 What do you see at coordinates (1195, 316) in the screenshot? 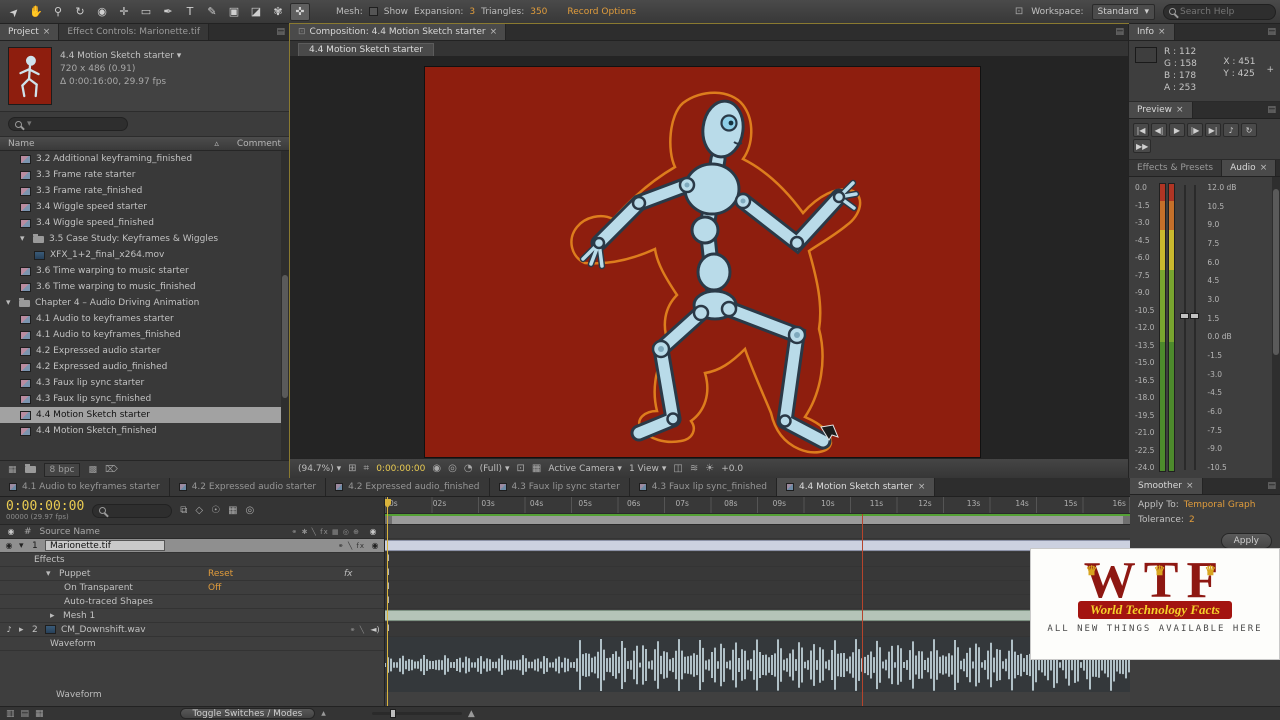
I see `fader-handle-right` at bounding box center [1195, 316].